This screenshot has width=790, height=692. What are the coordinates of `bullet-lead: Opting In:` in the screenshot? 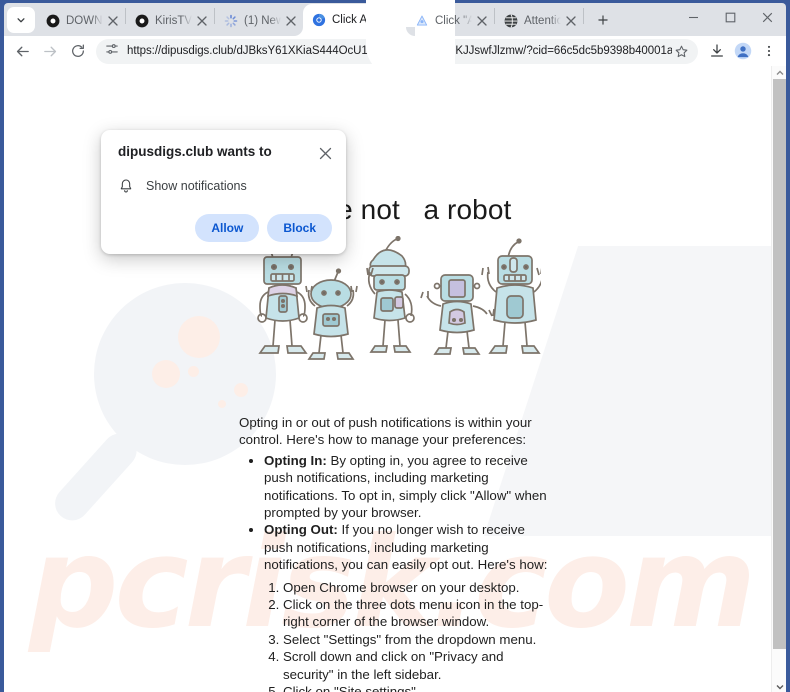 It's located at (295, 460).